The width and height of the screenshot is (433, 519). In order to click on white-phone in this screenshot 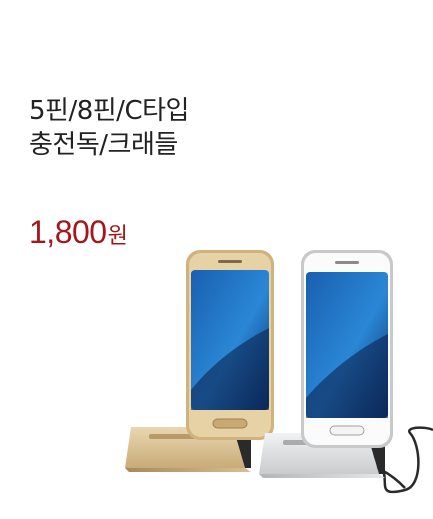, I will do `click(347, 349)`.